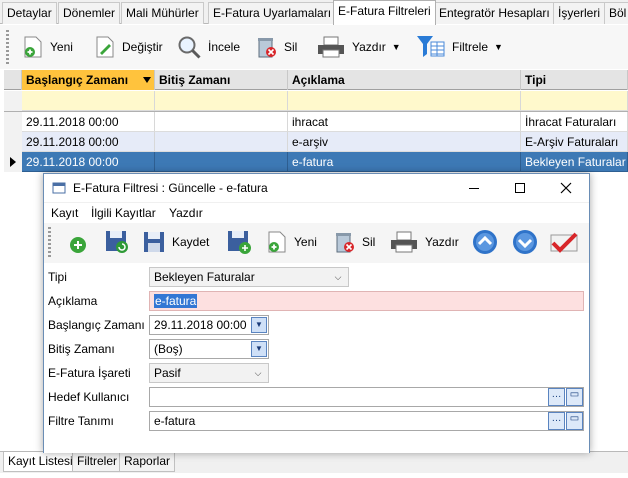 The height and width of the screenshot is (478, 628). I want to click on next-record-button, so click(525, 242).